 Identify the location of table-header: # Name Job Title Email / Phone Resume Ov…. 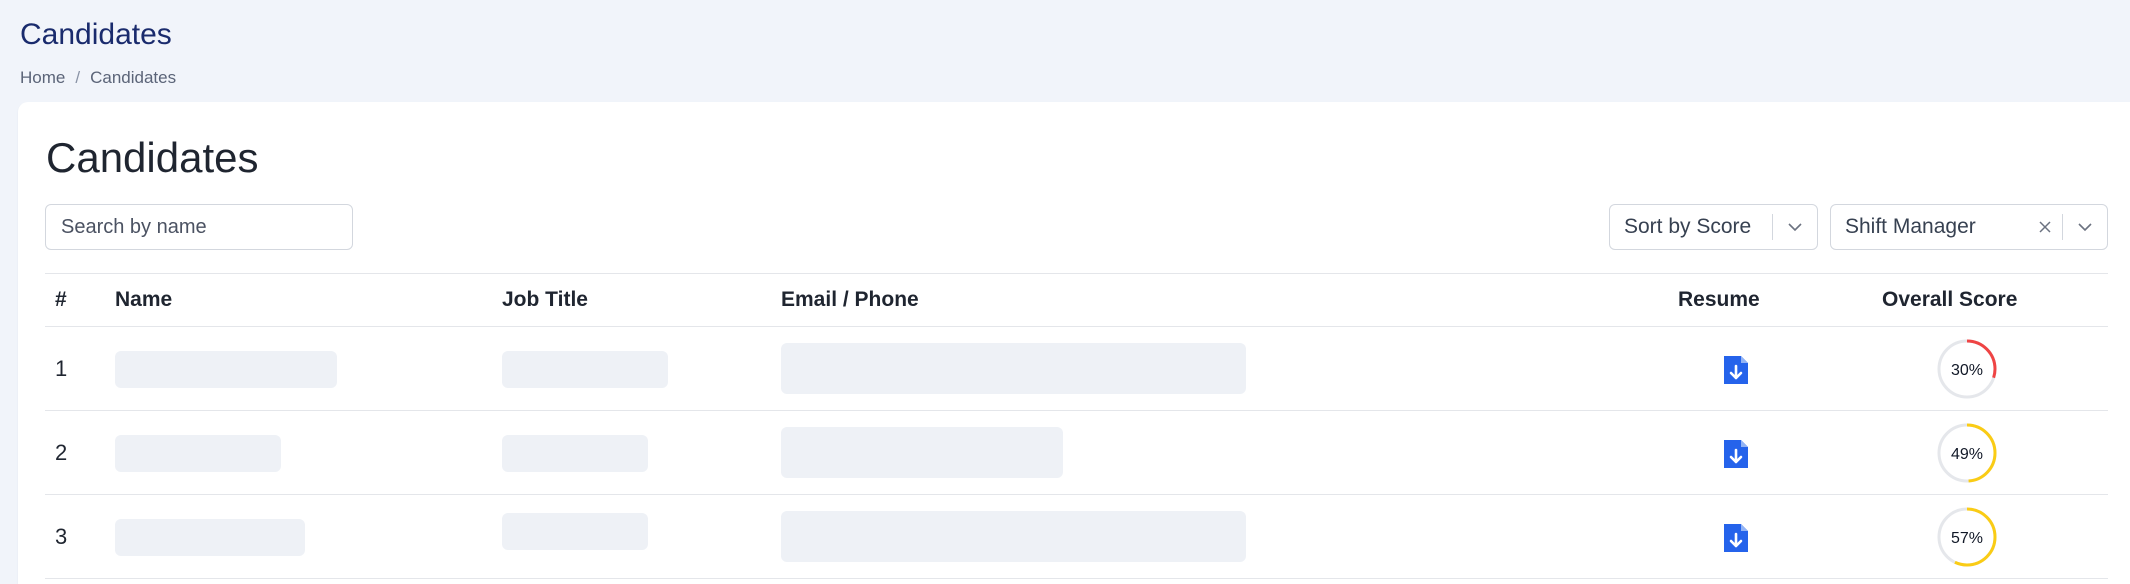
(1076, 300).